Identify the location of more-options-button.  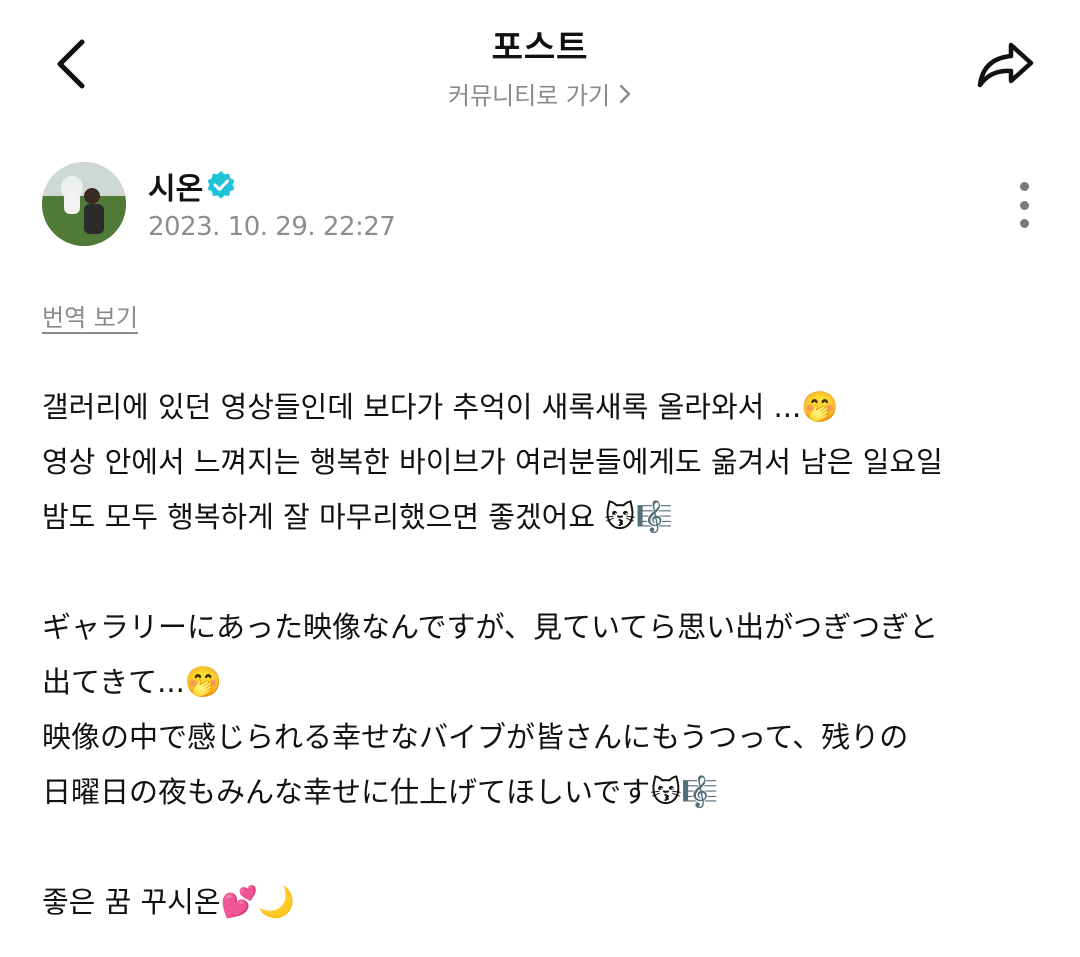
(1024, 205).